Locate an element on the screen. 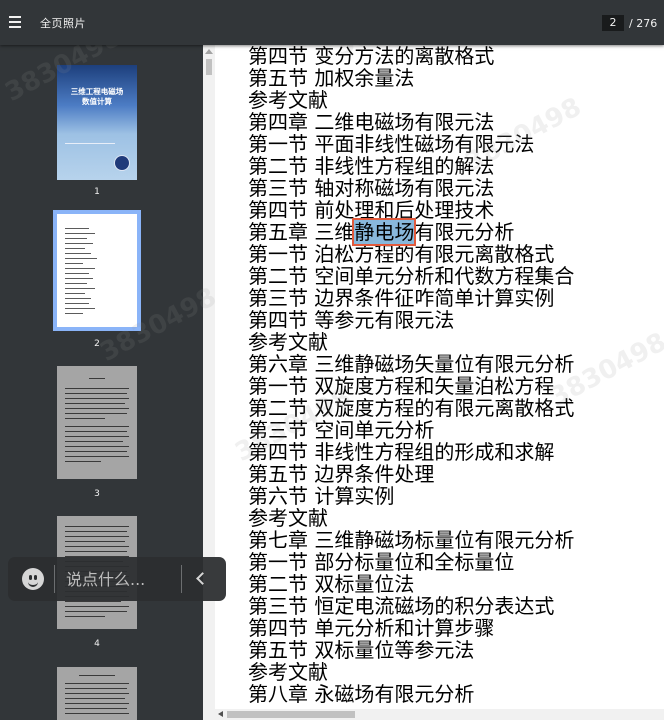 The height and width of the screenshot is (720, 664). toc-line: 第二节 非线性方程组的解法 is located at coordinates (371, 166).